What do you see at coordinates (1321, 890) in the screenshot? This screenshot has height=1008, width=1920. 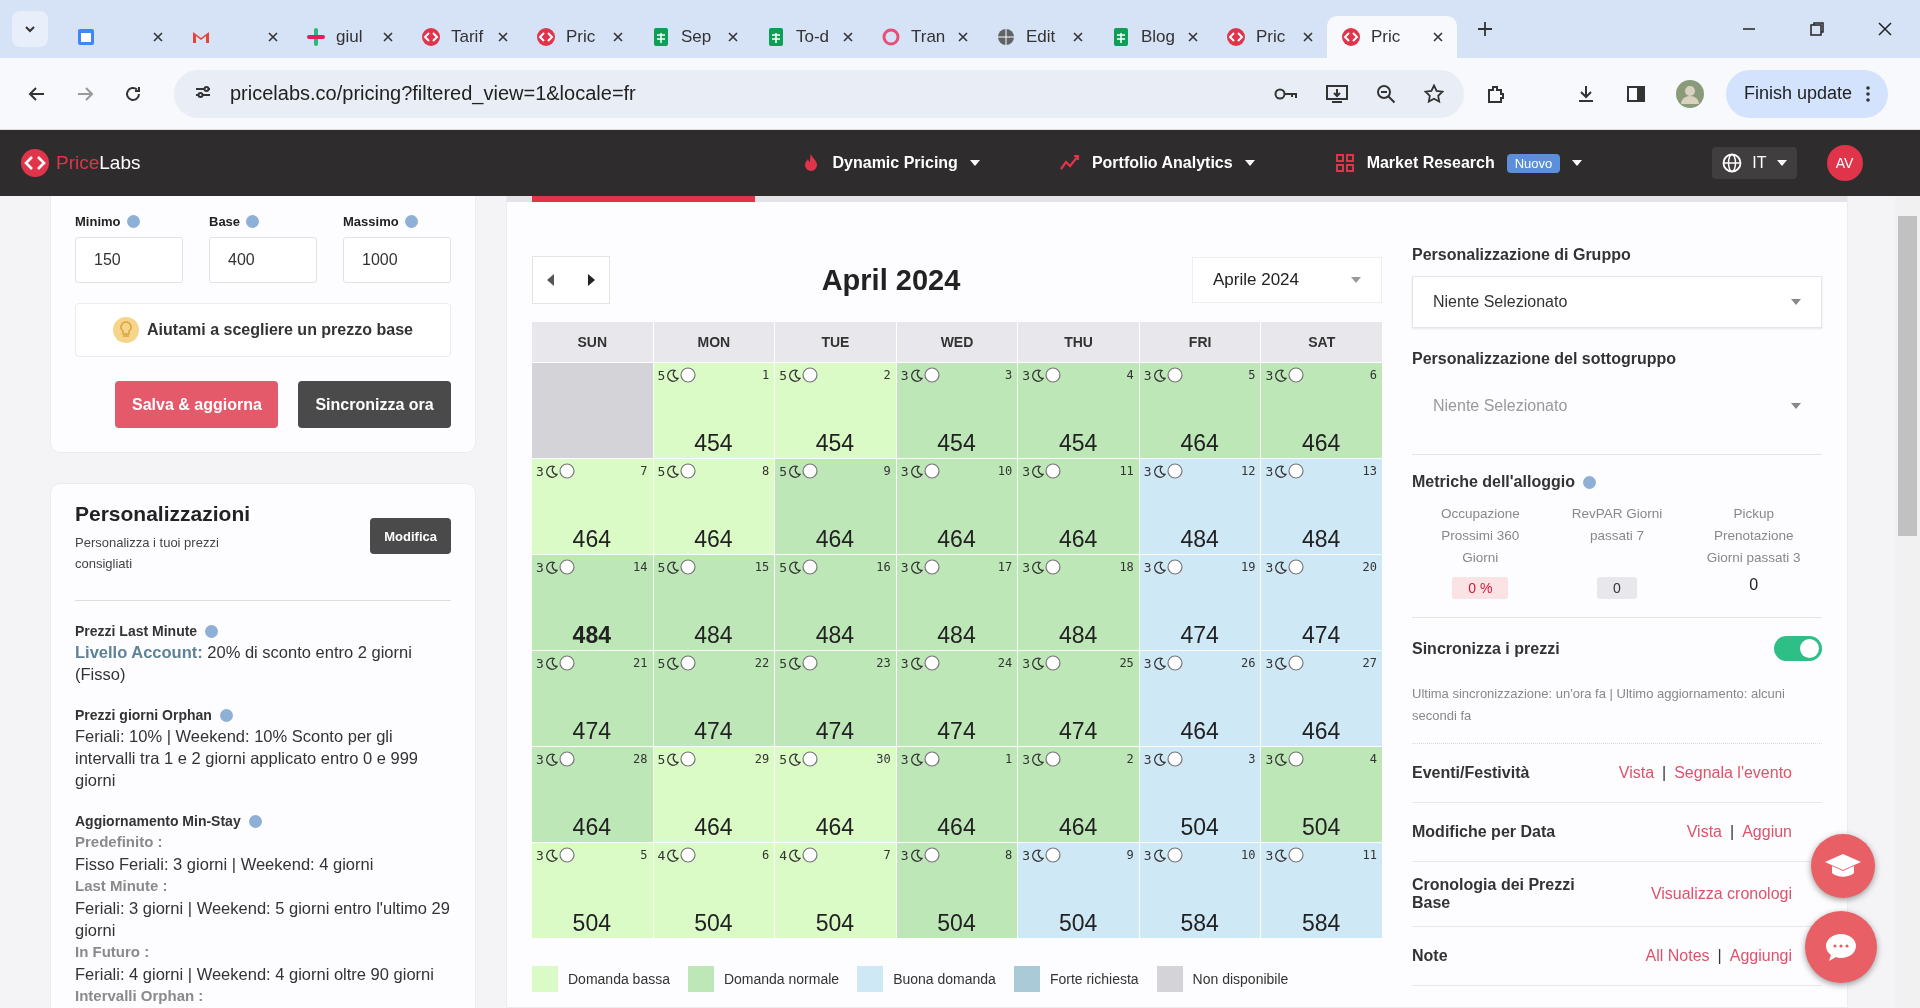 I see `calendar-day-cell: 3 11 584` at bounding box center [1321, 890].